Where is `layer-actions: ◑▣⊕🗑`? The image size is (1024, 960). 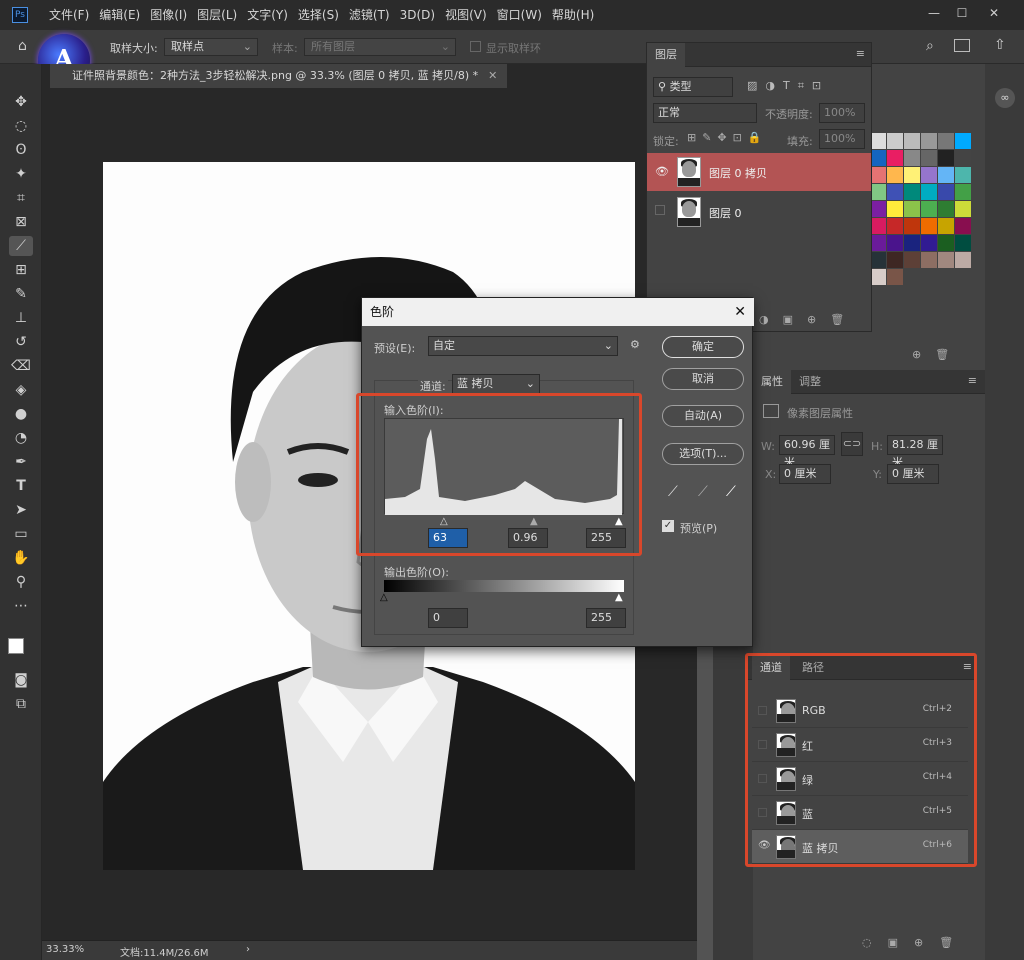 layer-actions: ◑▣⊕🗑 is located at coordinates (808, 319).